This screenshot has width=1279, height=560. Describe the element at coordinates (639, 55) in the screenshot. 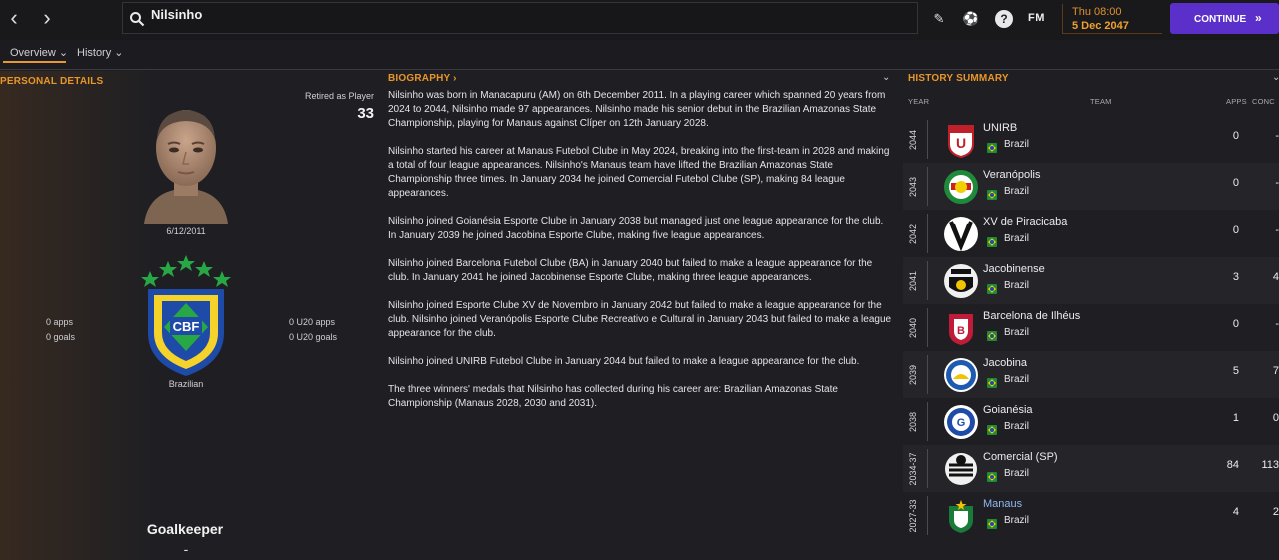

I see `sub-navigation: Overview ⌄ History ⌄` at that location.